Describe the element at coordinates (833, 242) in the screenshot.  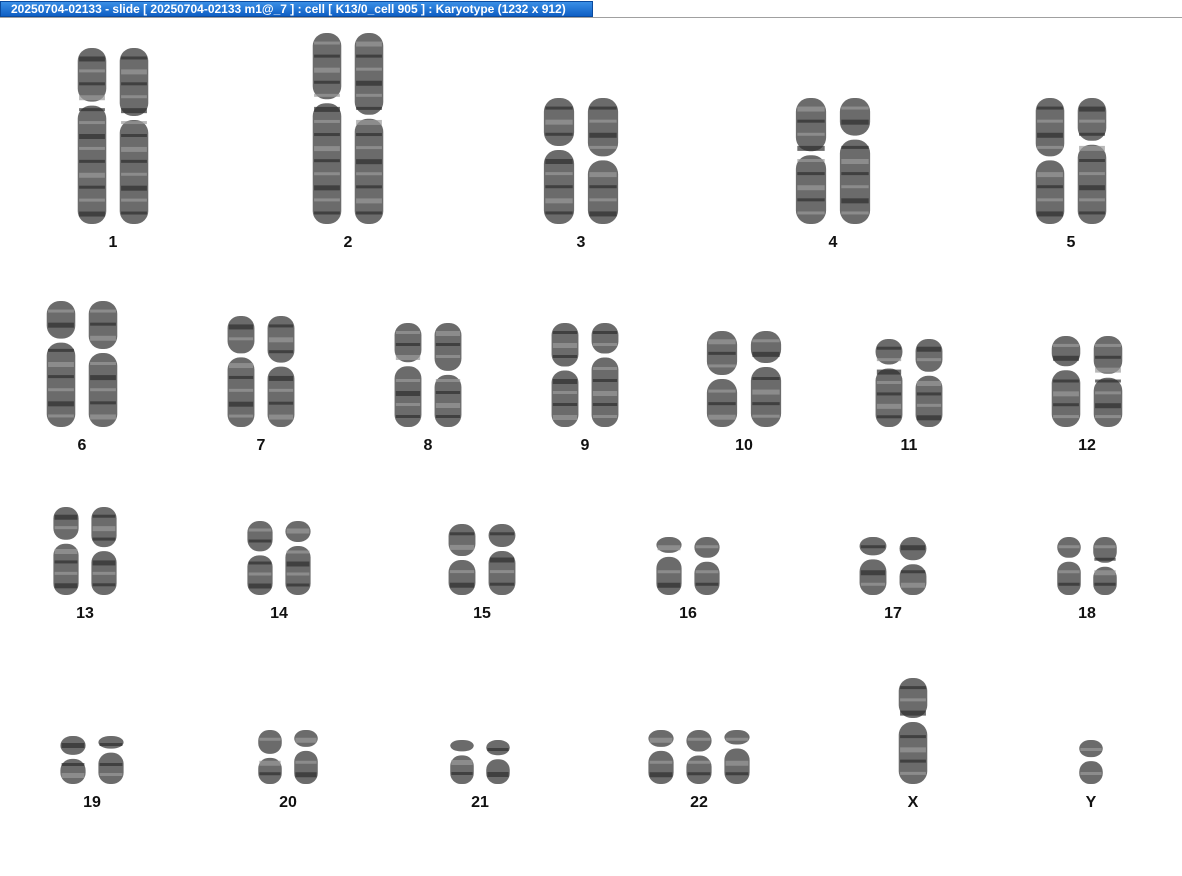
I see `chromosome-label-4: 4` at that location.